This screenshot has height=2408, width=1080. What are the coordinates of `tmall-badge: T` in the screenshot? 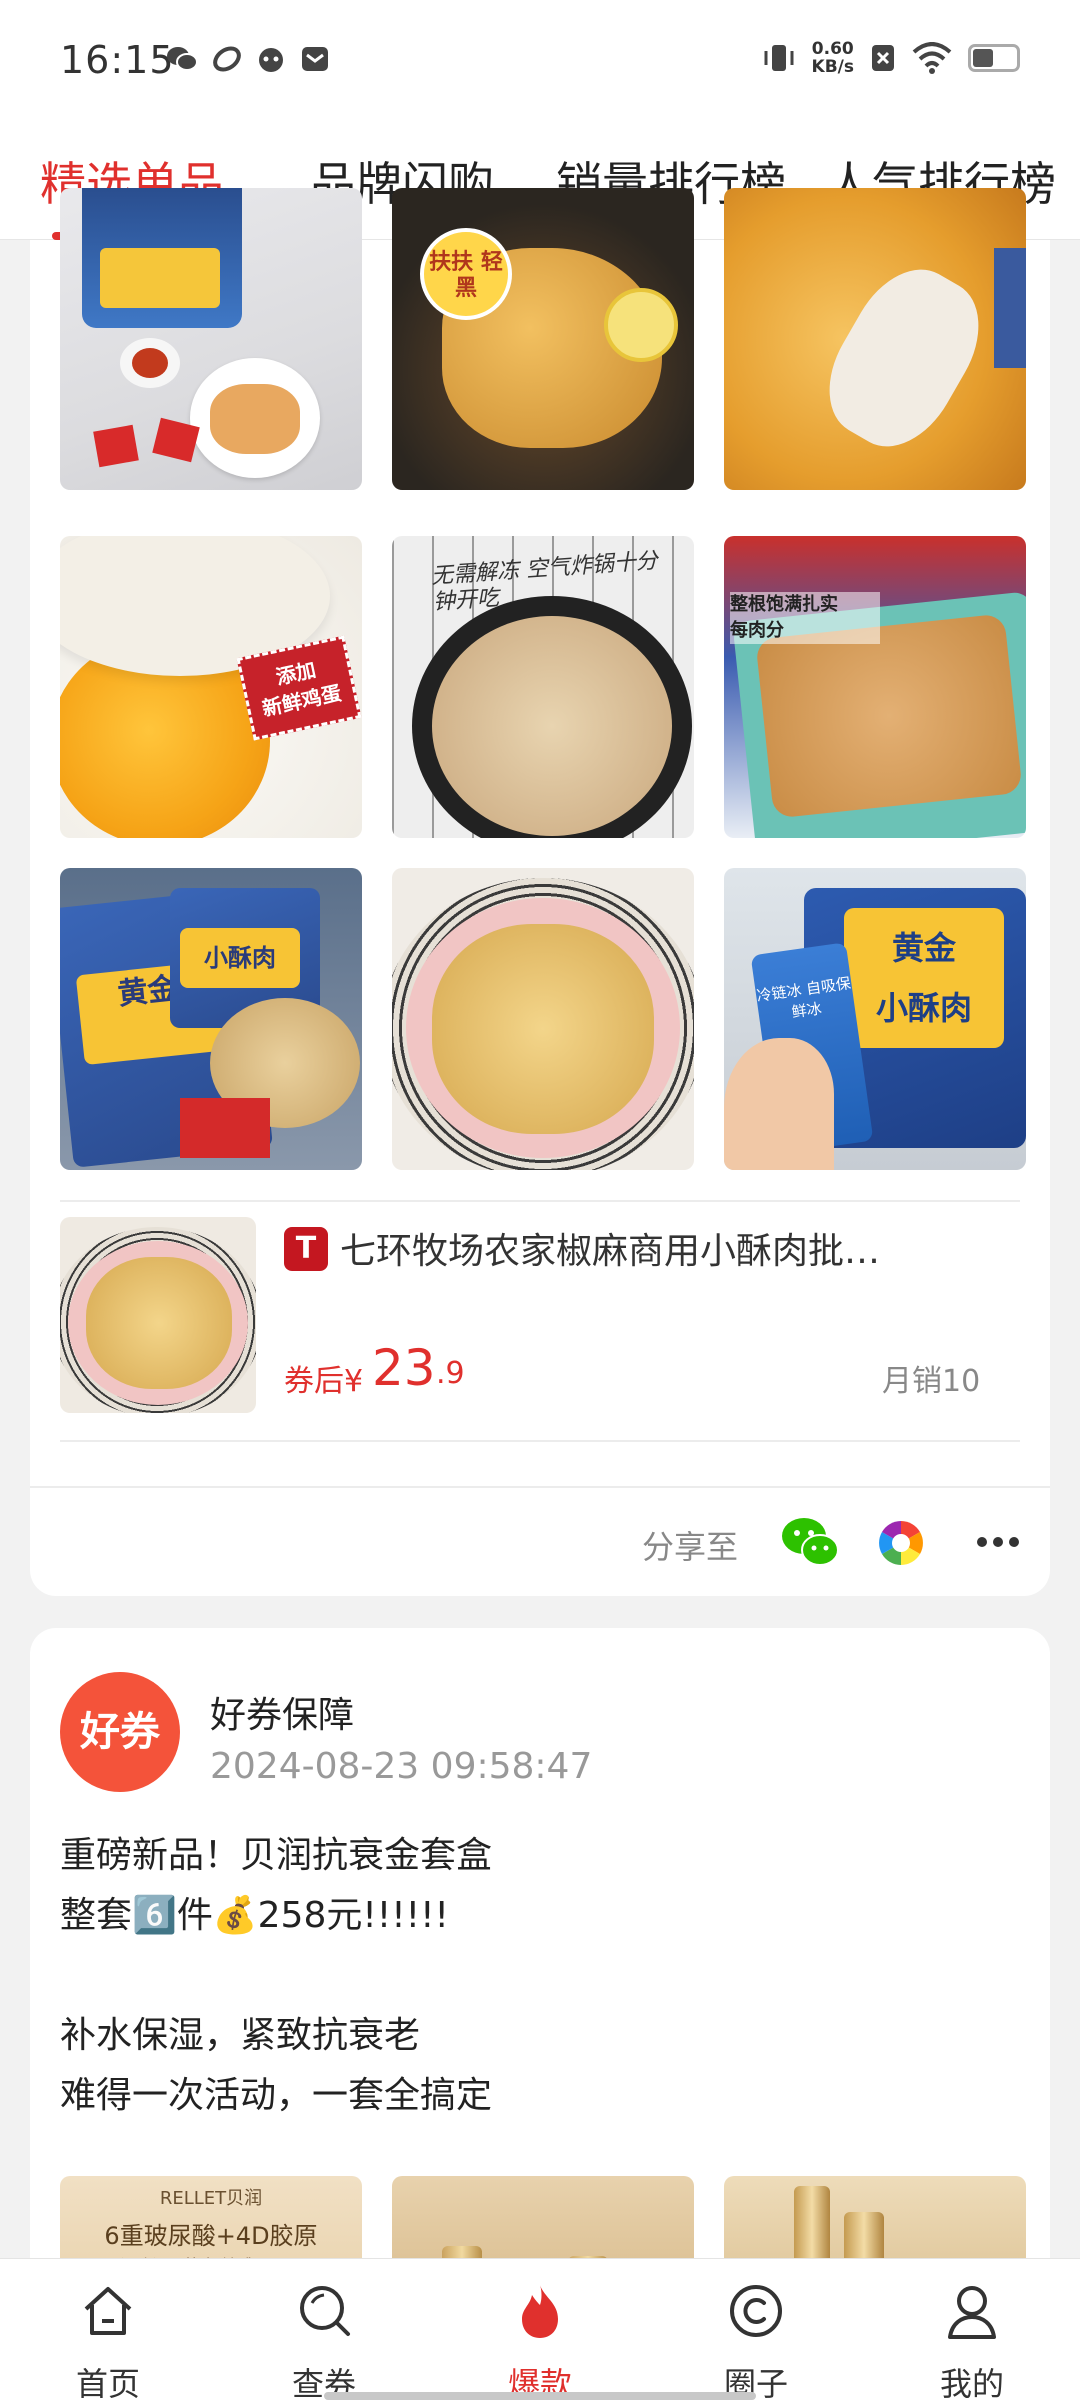 It's located at (306, 1249).